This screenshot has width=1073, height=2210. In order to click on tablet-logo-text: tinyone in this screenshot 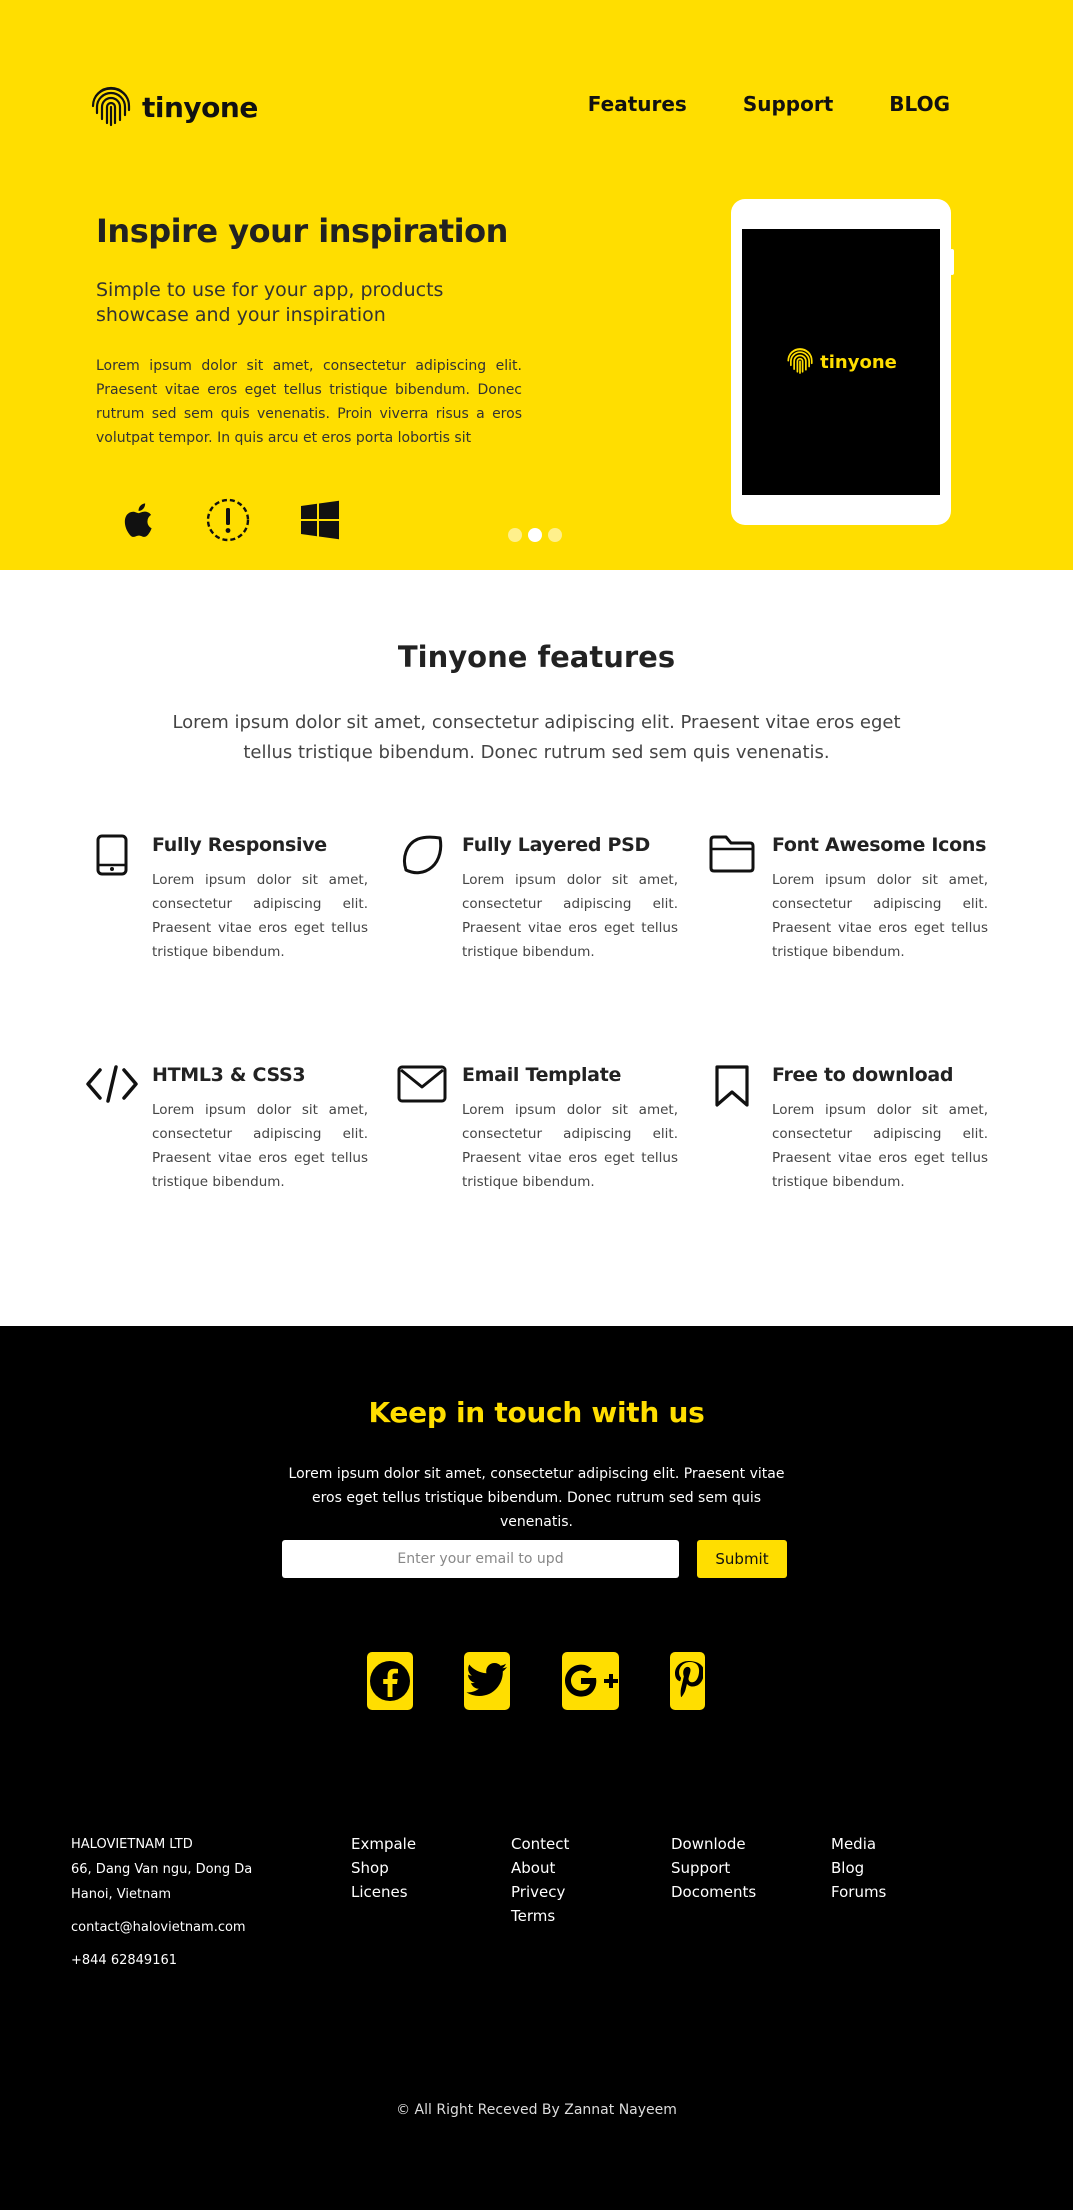, I will do `click(858, 362)`.